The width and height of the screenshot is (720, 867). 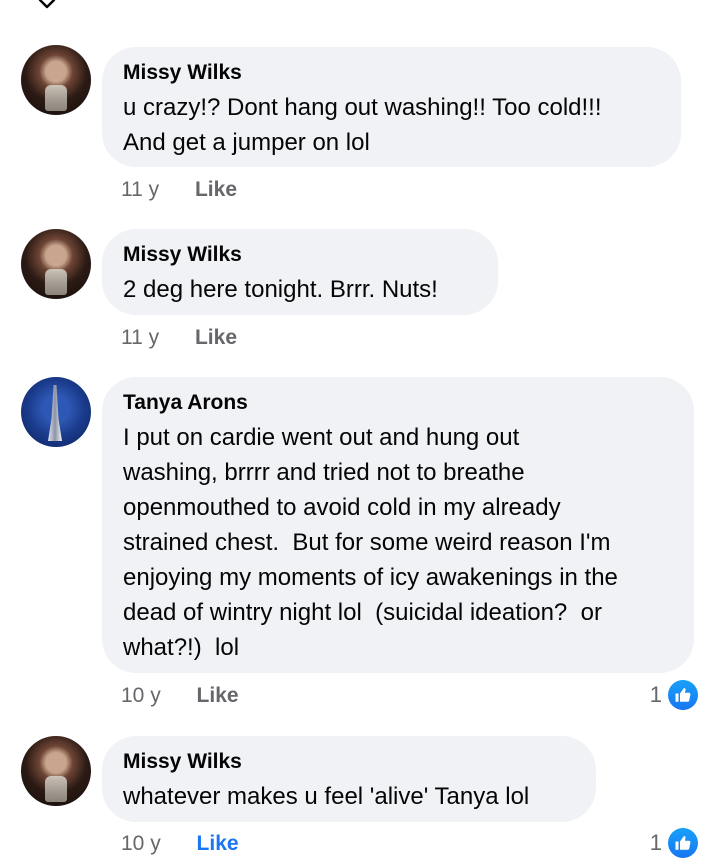 I want to click on comment-author: Tanya Arons, so click(x=398, y=403).